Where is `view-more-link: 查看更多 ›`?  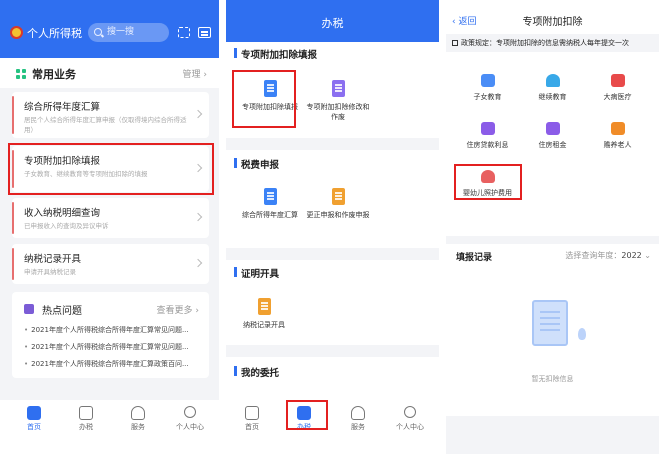 view-more-link: 查看更多 › is located at coordinates (178, 309).